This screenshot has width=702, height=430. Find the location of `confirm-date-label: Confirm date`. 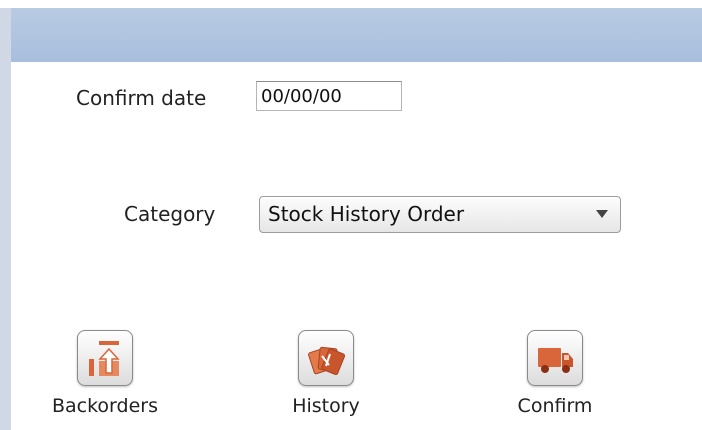

confirm-date-label: Confirm date is located at coordinates (141, 98).